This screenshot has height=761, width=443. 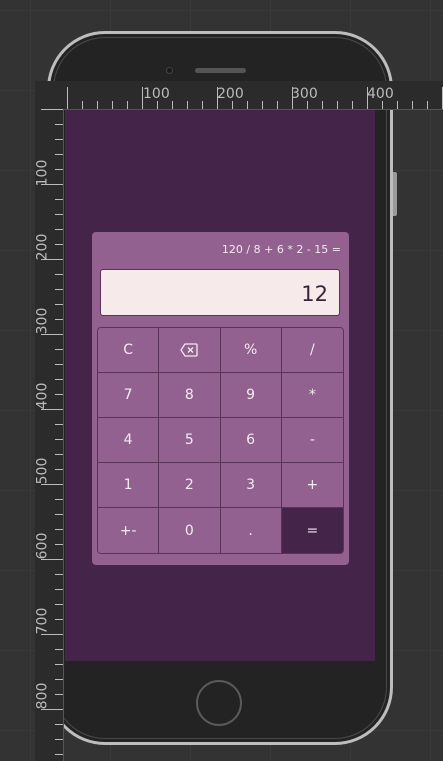 I want to click on ruler-label: 400, so click(x=42, y=396).